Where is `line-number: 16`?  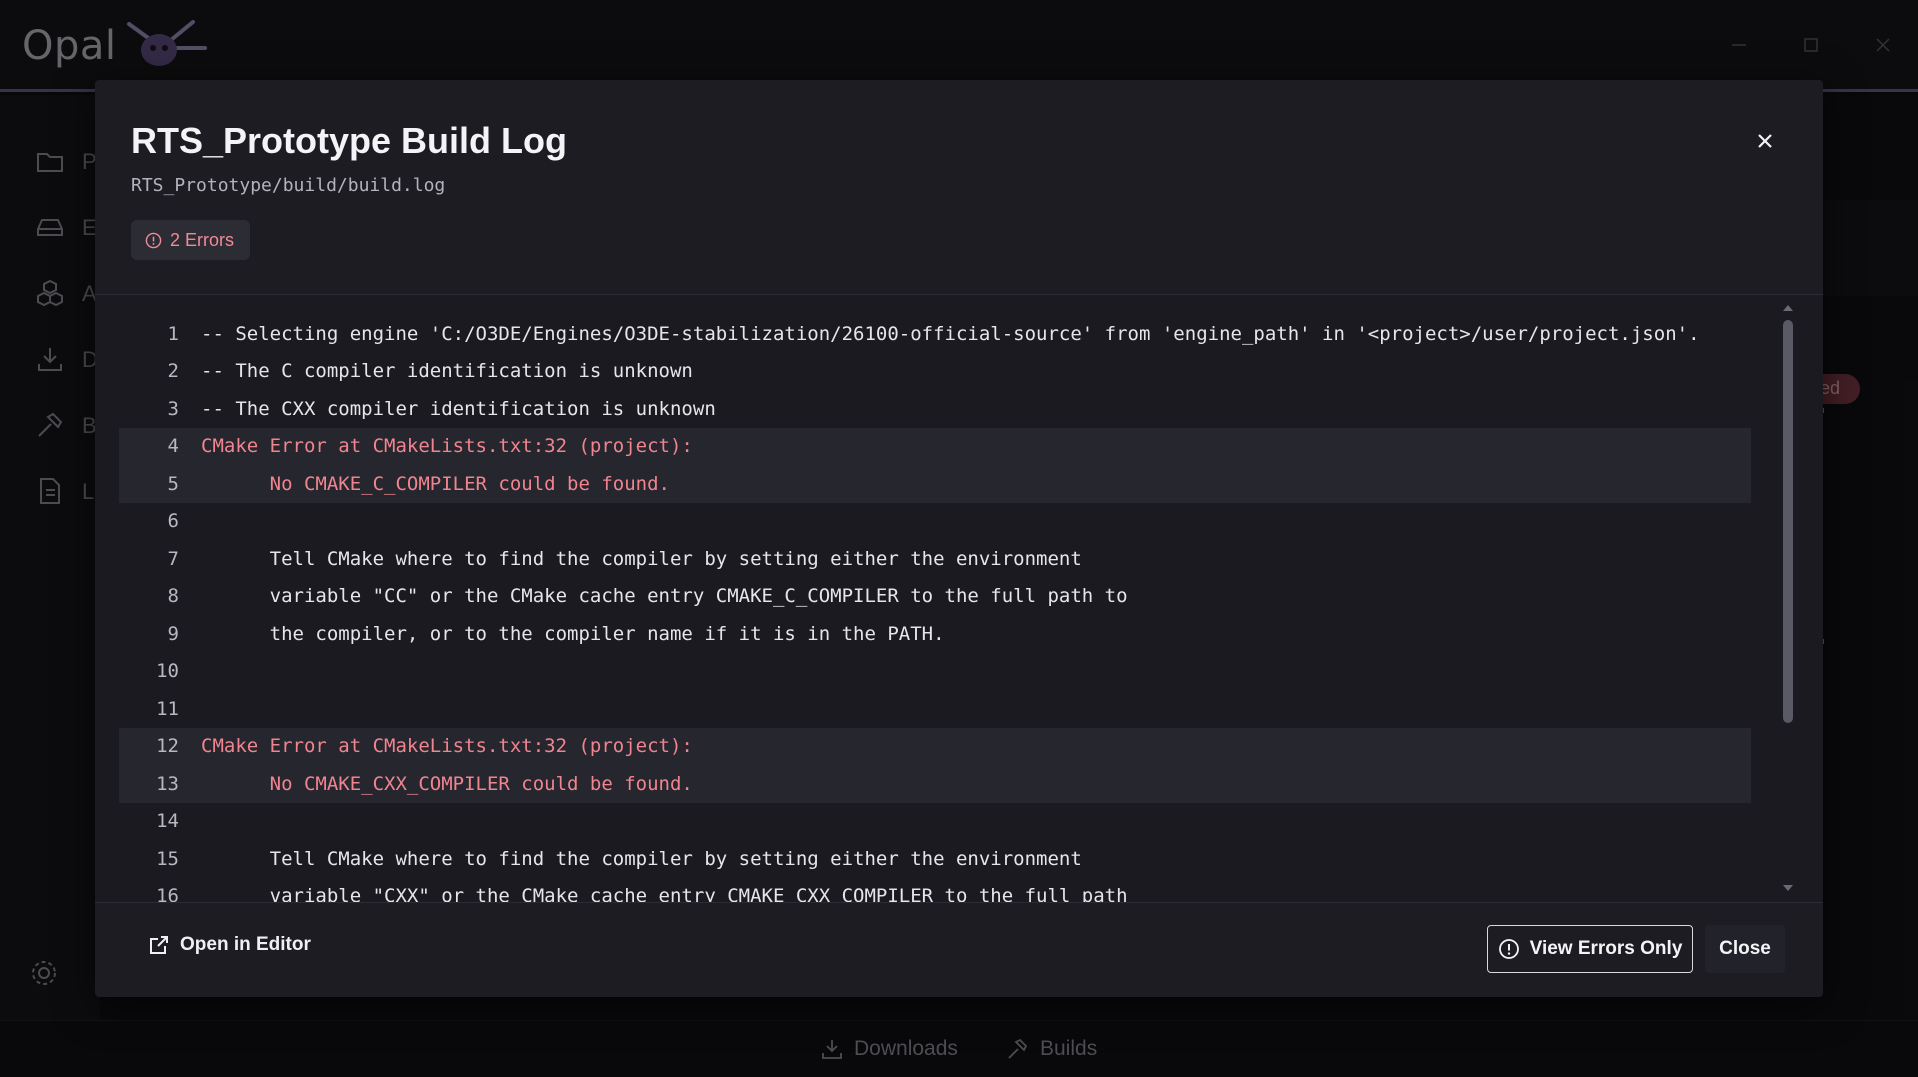 line-number: 16 is located at coordinates (167, 893).